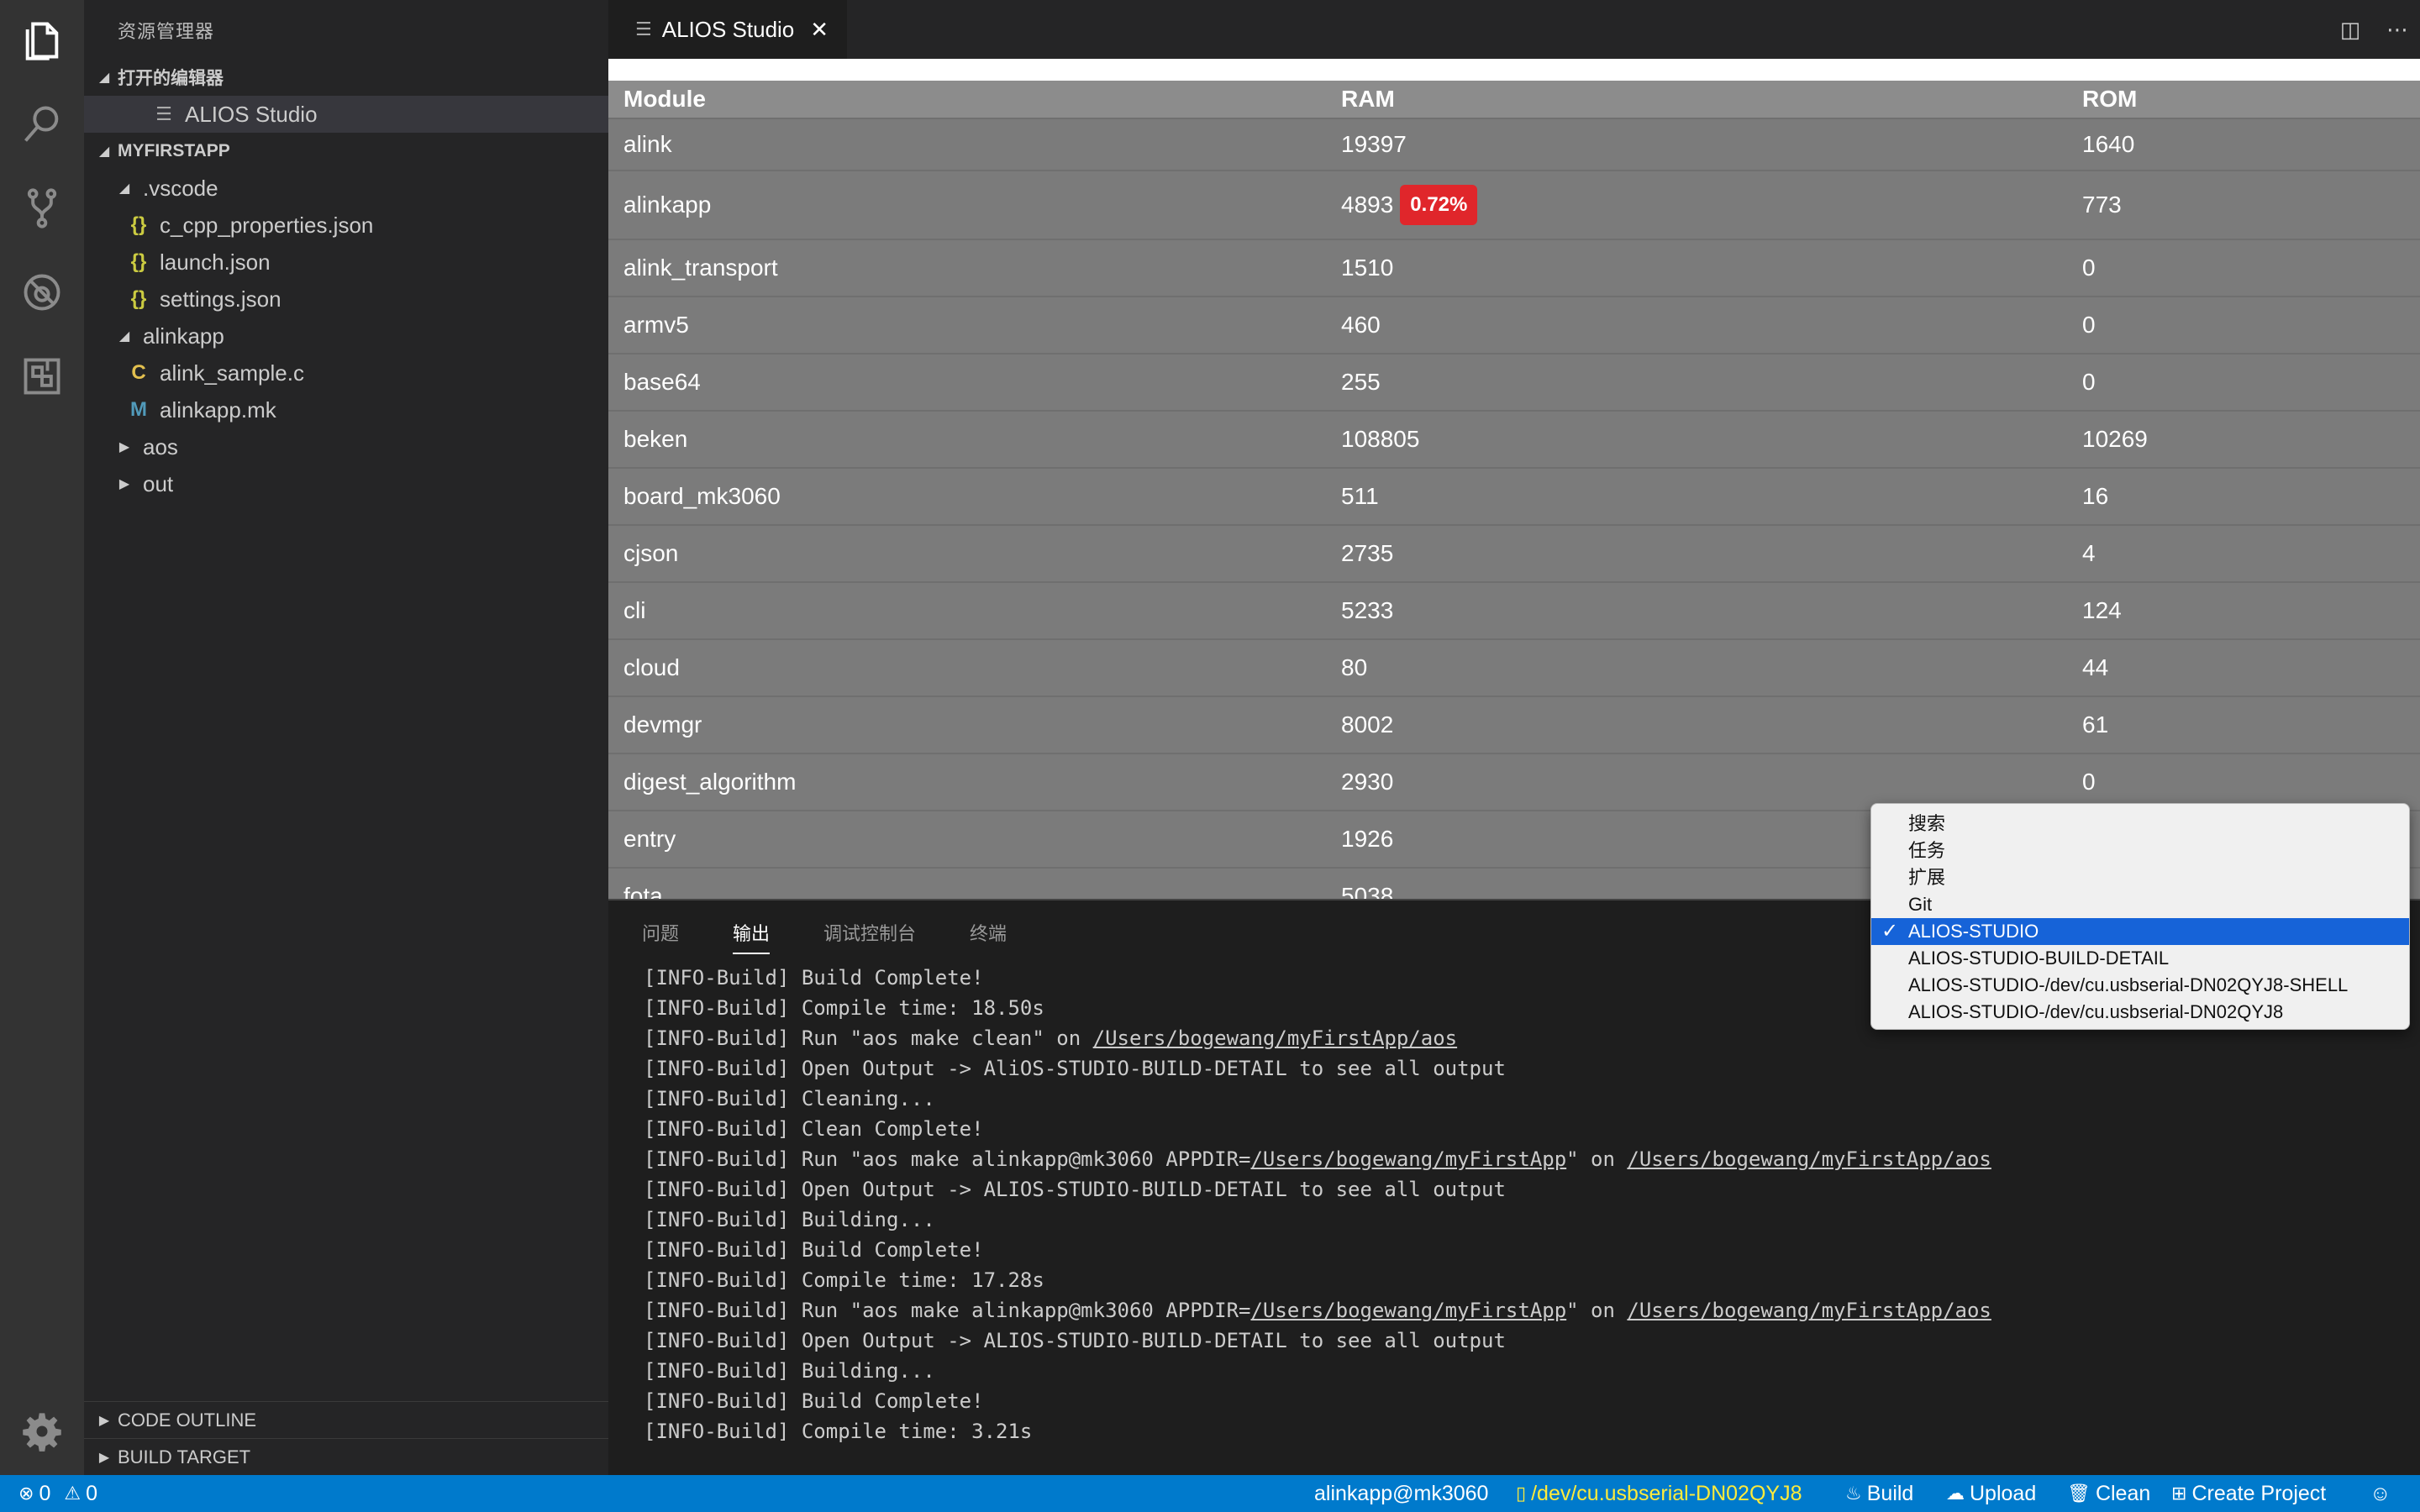 The height and width of the screenshot is (1512, 2420). Describe the element at coordinates (752, 936) in the screenshot. I see `tab-output: 输出` at that location.